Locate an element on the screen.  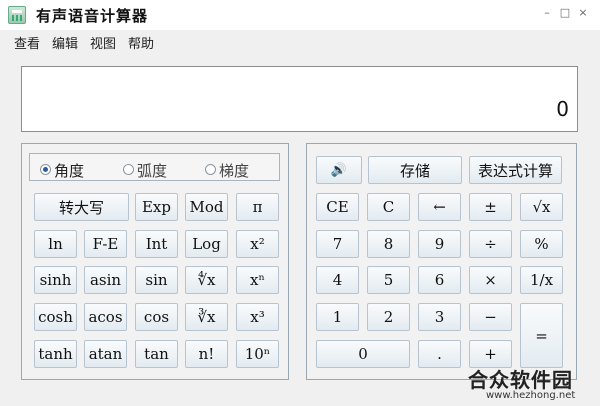
menu-bar: 查看 编辑 视图 帮助 is located at coordinates (300, 41).